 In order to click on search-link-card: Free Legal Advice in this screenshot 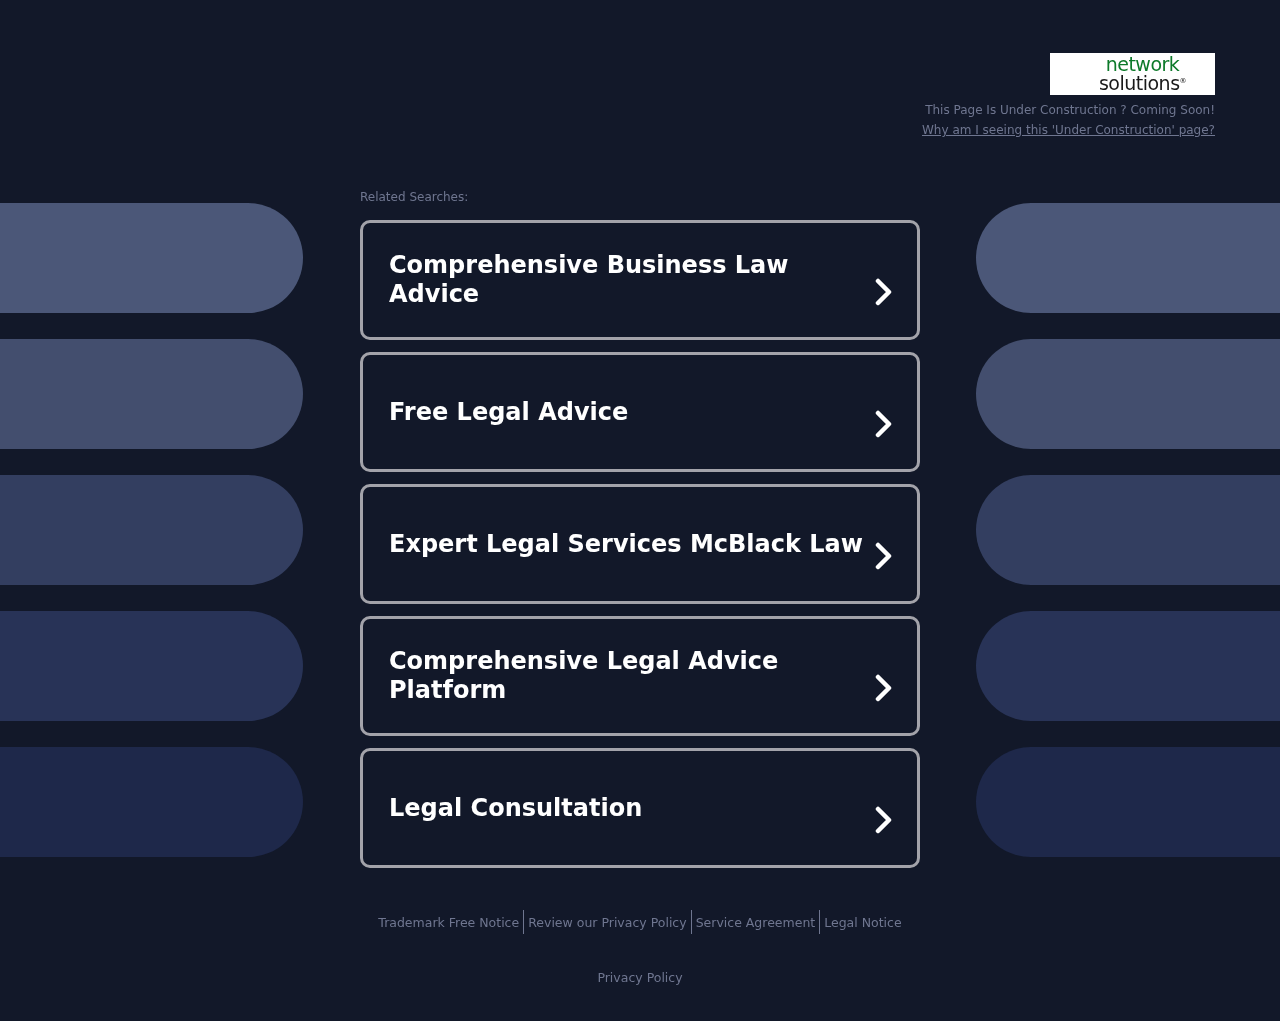, I will do `click(640, 412)`.